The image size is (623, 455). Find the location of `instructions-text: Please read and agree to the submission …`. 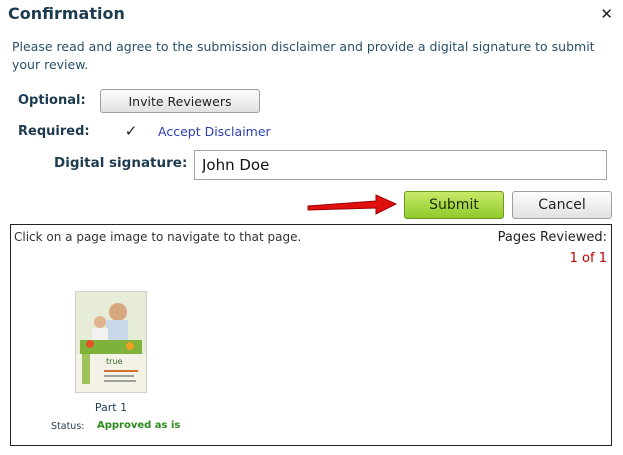

instructions-text: Please read and agree to the submission … is located at coordinates (303, 55).